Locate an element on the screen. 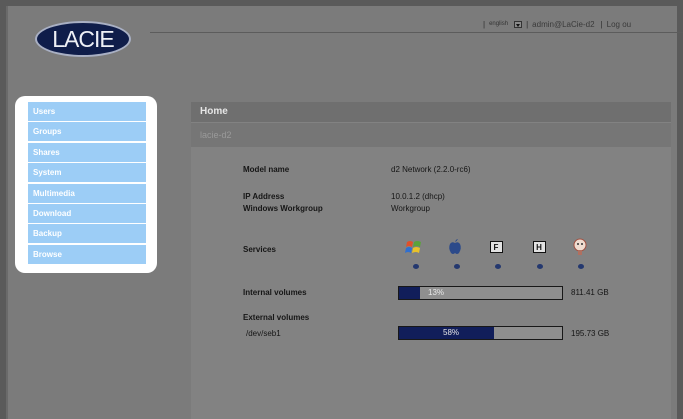 This screenshot has height=419, width=683. lacie-logo: LACIE is located at coordinates (83, 39).